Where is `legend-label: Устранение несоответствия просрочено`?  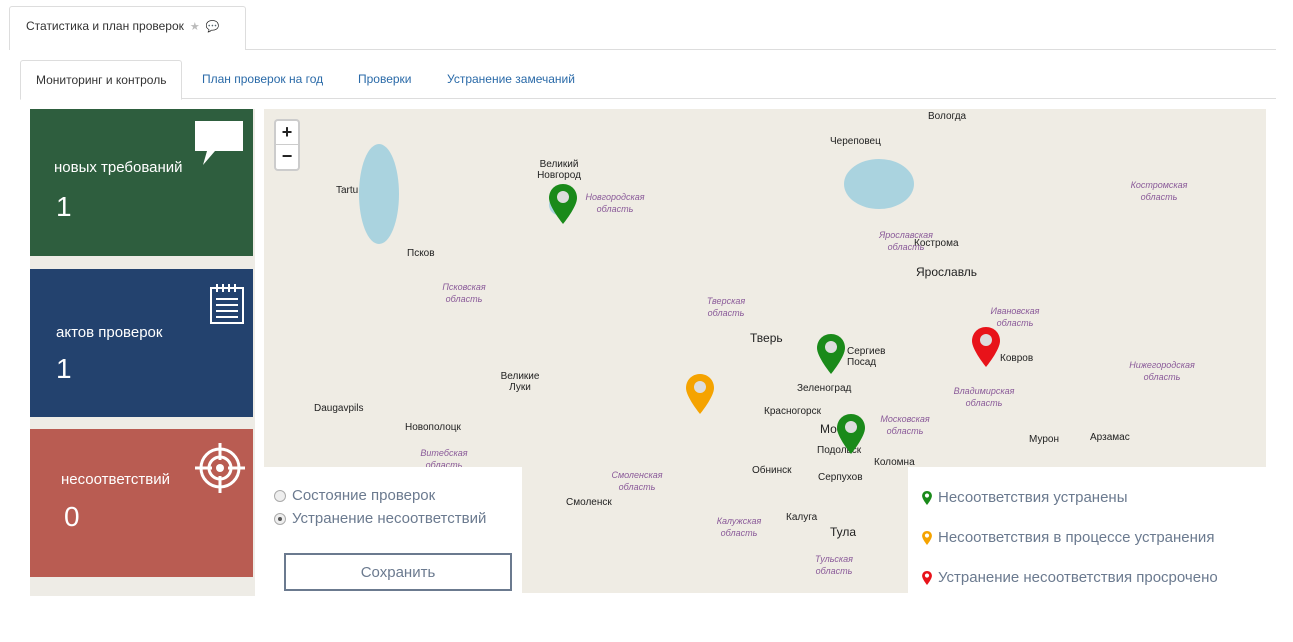 legend-label: Устранение несоответствия просрочено is located at coordinates (1078, 577).